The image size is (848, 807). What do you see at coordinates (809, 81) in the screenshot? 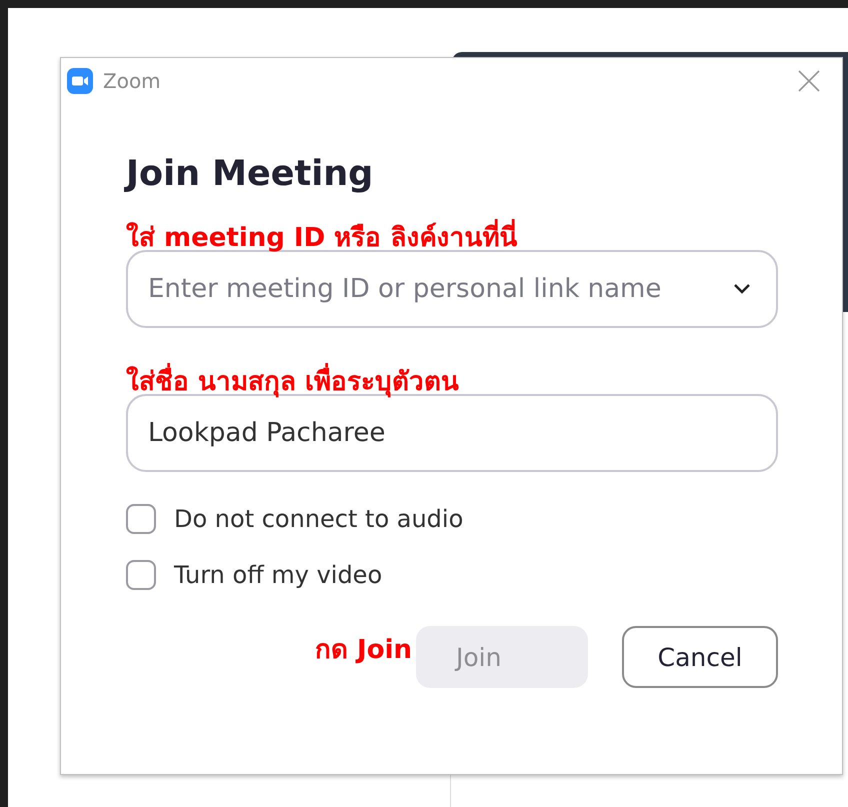
I see `close-button` at bounding box center [809, 81].